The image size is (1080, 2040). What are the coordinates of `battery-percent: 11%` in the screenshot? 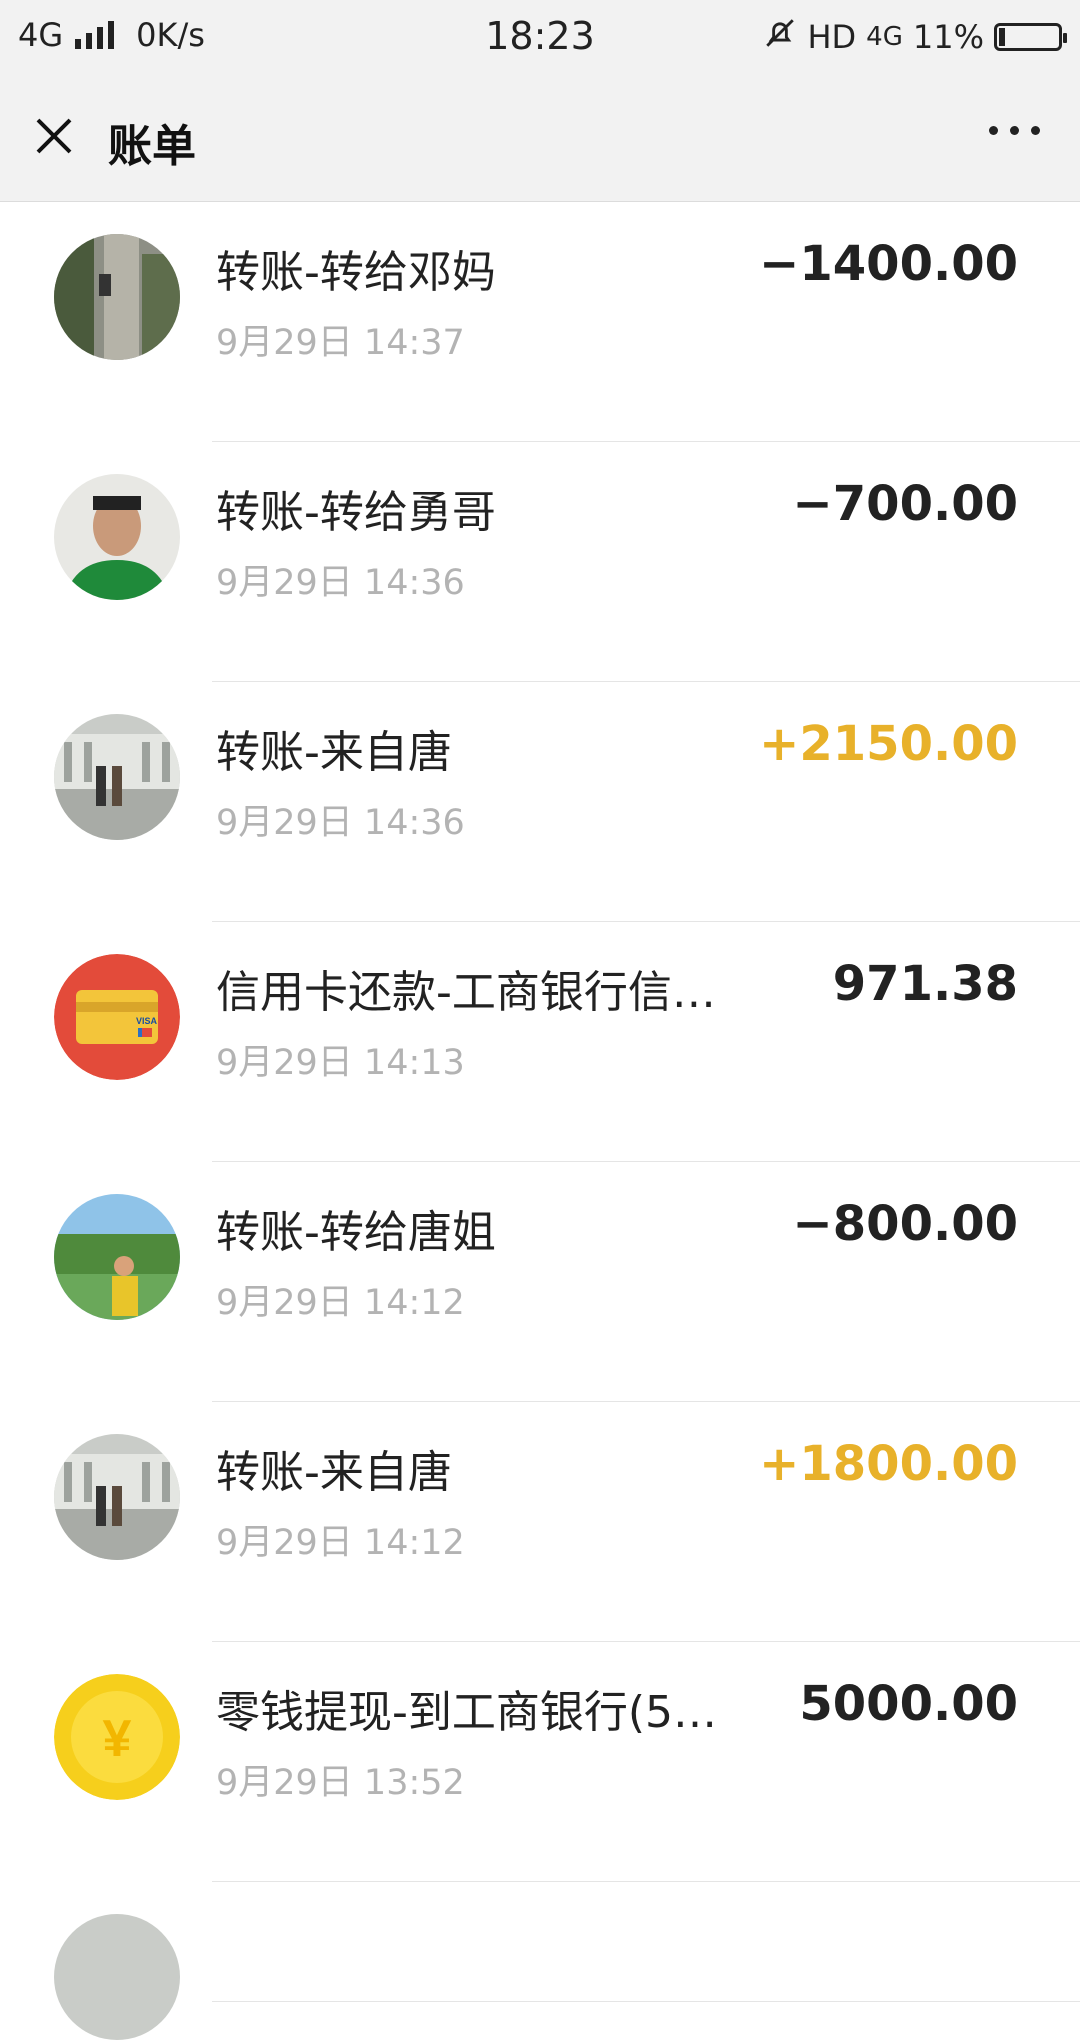 It's located at (948, 37).